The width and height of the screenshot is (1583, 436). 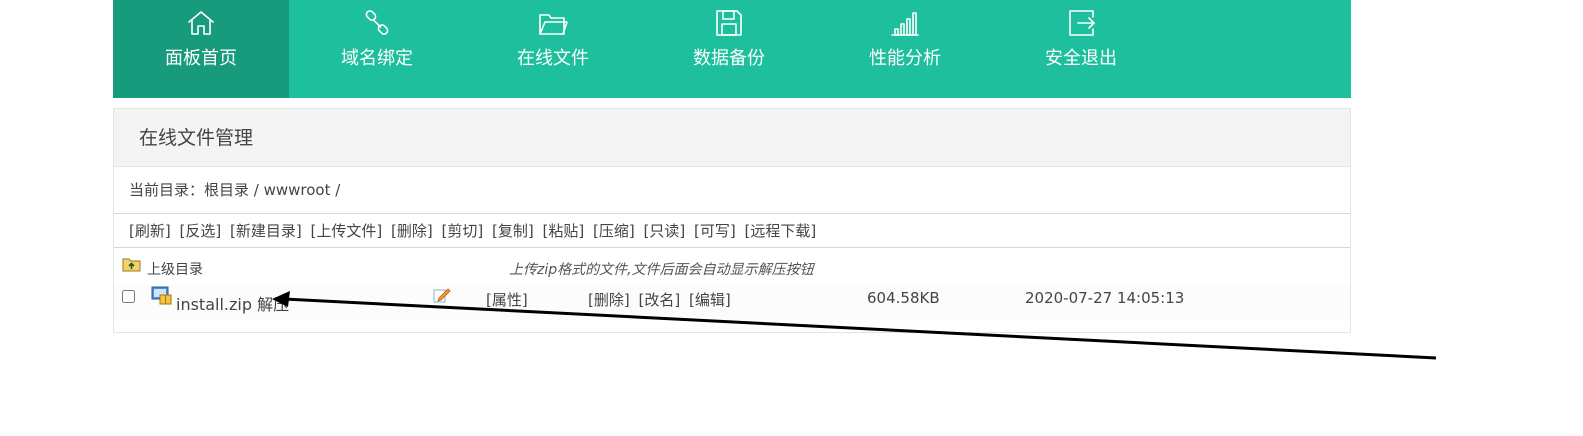 I want to click on writable-button: [可写], so click(x=715, y=231).